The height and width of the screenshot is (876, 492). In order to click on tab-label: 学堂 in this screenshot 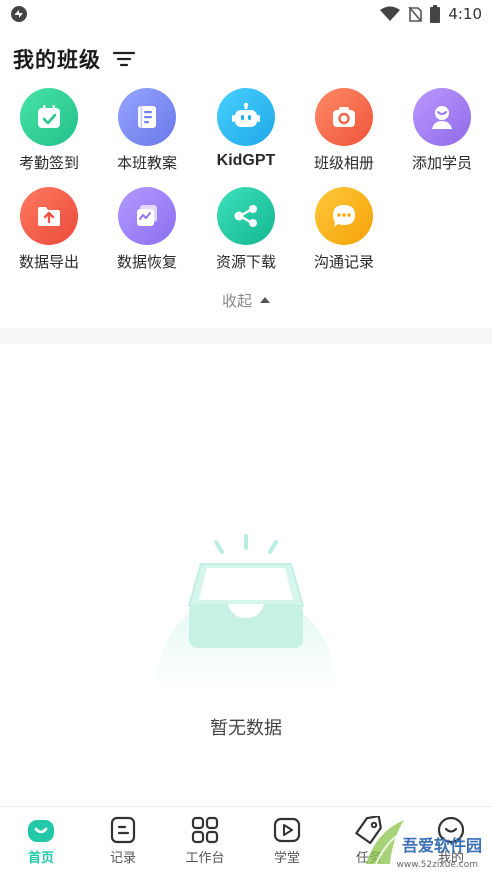, I will do `click(286, 858)`.